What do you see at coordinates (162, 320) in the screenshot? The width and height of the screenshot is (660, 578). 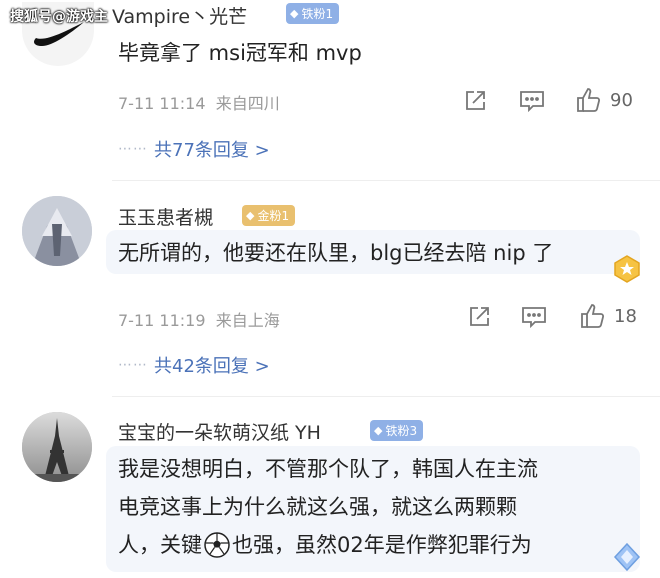 I see `comment-time: 7-11 11:19` at bounding box center [162, 320].